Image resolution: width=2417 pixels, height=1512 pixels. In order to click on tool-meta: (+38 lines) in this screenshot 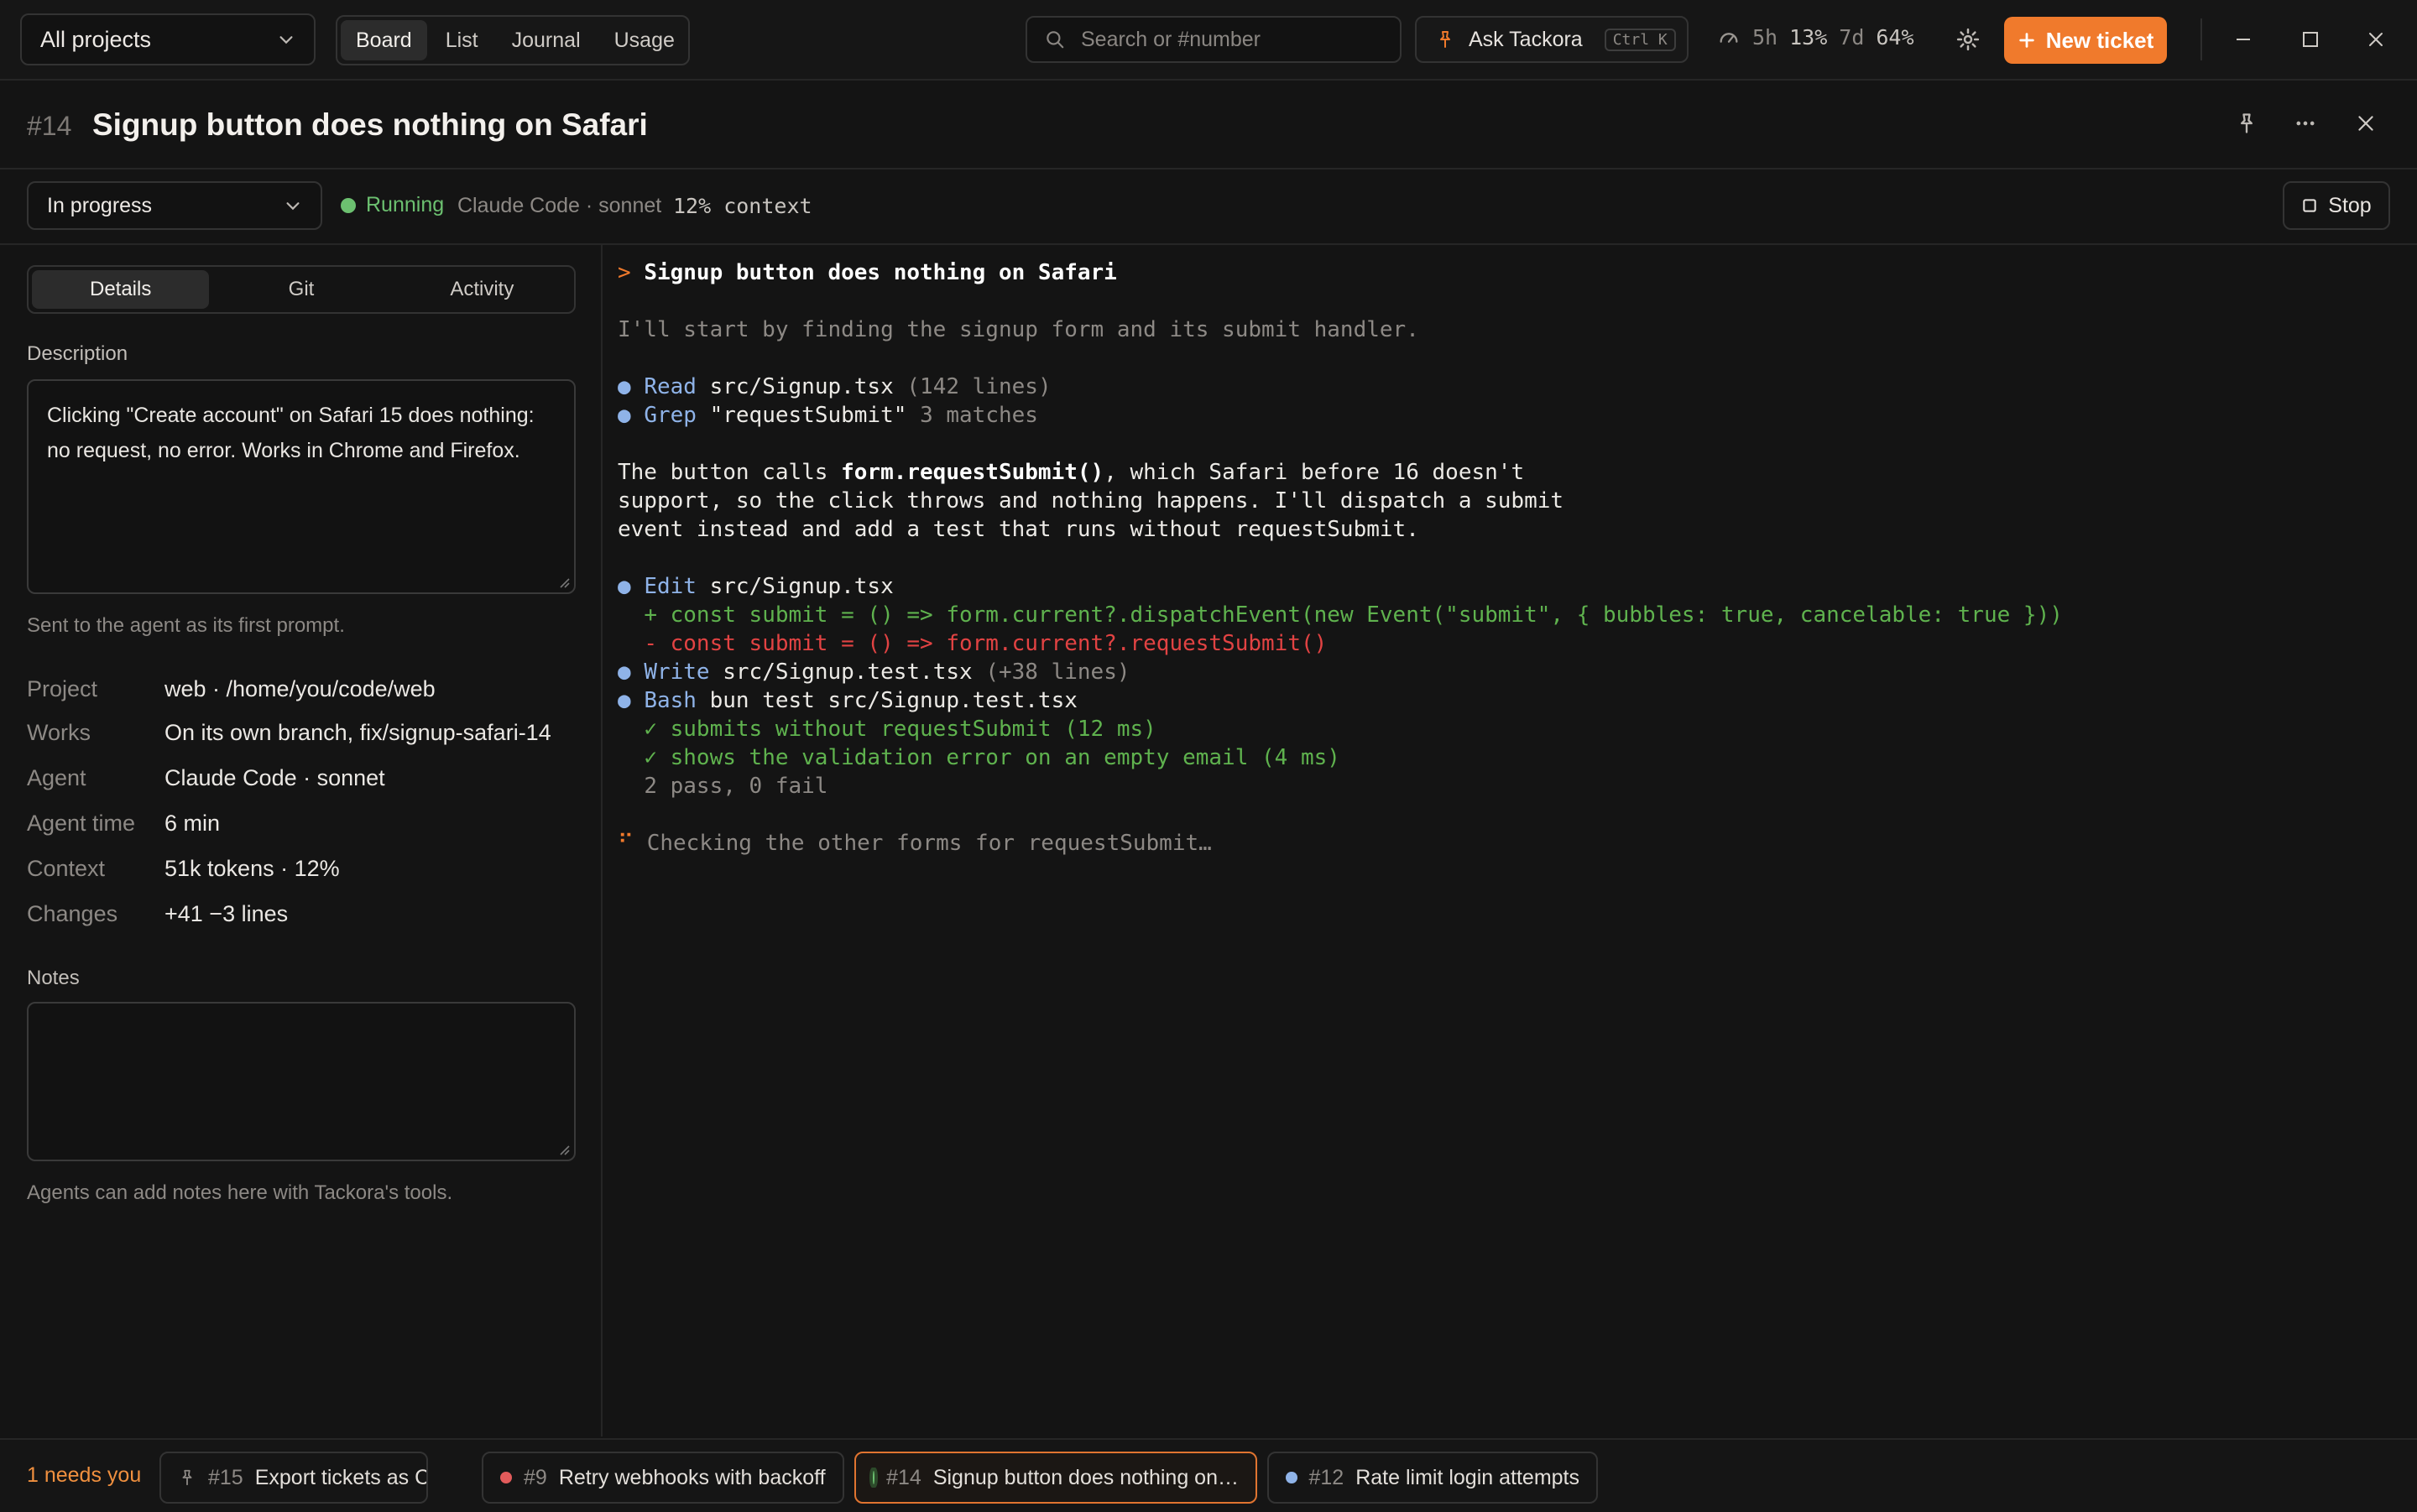, I will do `click(1057, 672)`.